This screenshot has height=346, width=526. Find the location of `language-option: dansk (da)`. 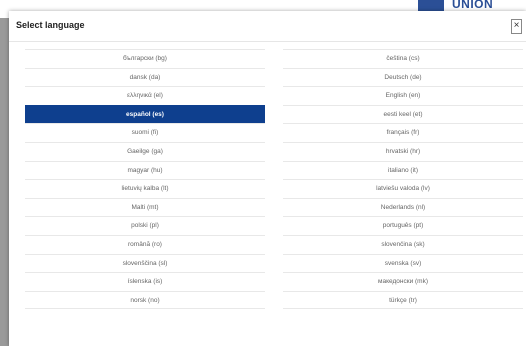

language-option: dansk (da) is located at coordinates (145, 77).